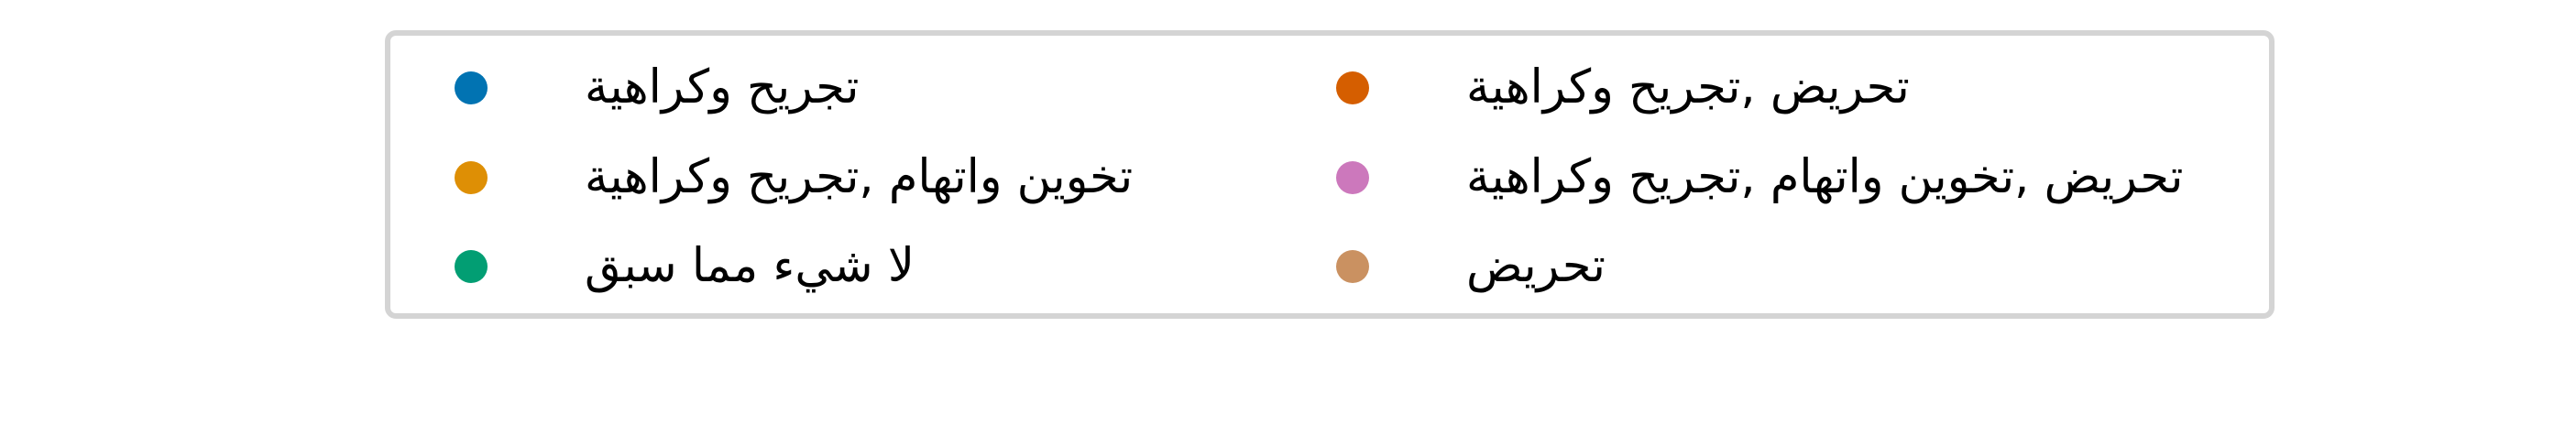 This screenshot has width=2576, height=425. Describe the element at coordinates (1825, 177) in the screenshot. I see `legend-label: تحريض ,تخوين واتهام ,تجريح وكراهية` at that location.